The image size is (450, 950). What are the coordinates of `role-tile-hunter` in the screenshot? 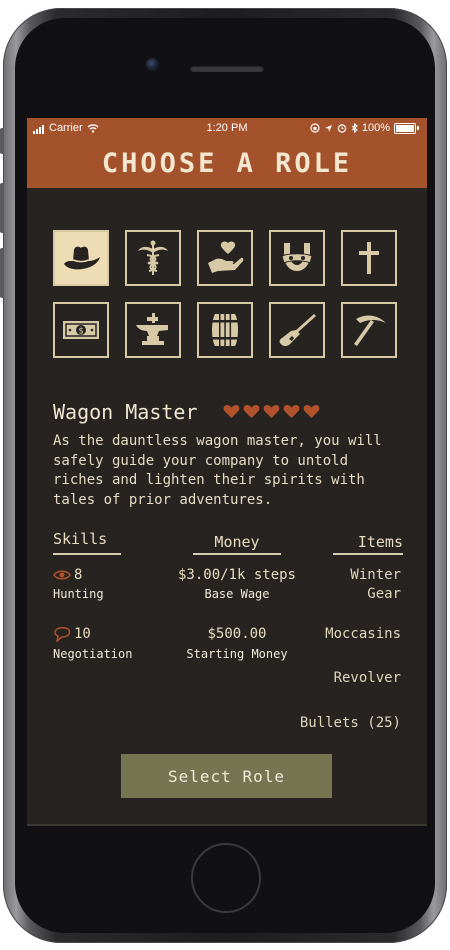 It's located at (297, 330).